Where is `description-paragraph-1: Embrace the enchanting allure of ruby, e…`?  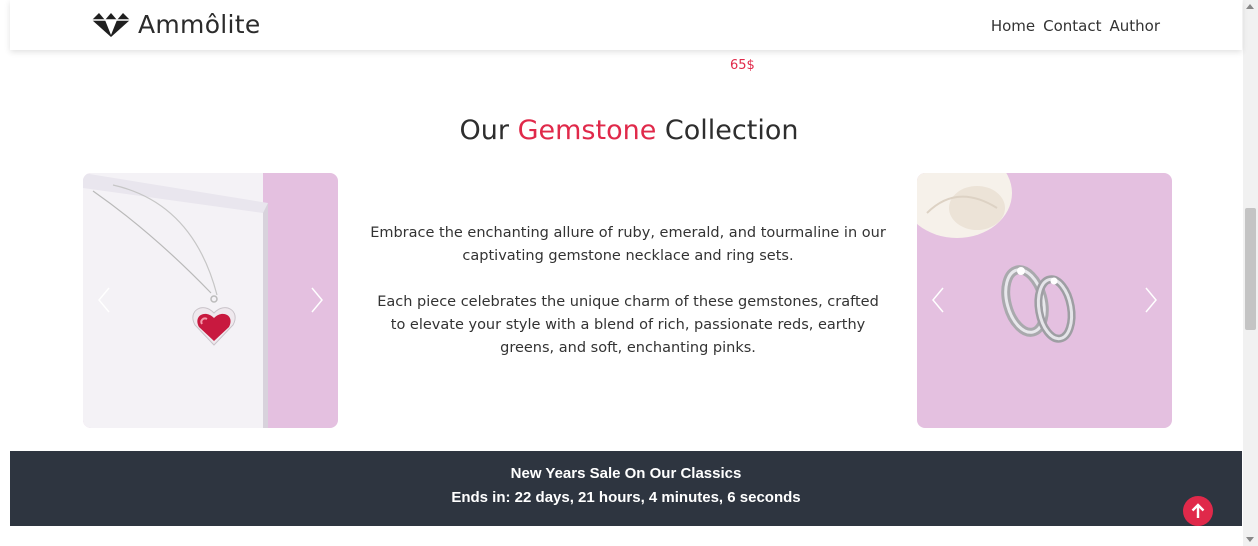
description-paragraph-1: Embrace the enchanting allure of ruby, e… is located at coordinates (628, 244).